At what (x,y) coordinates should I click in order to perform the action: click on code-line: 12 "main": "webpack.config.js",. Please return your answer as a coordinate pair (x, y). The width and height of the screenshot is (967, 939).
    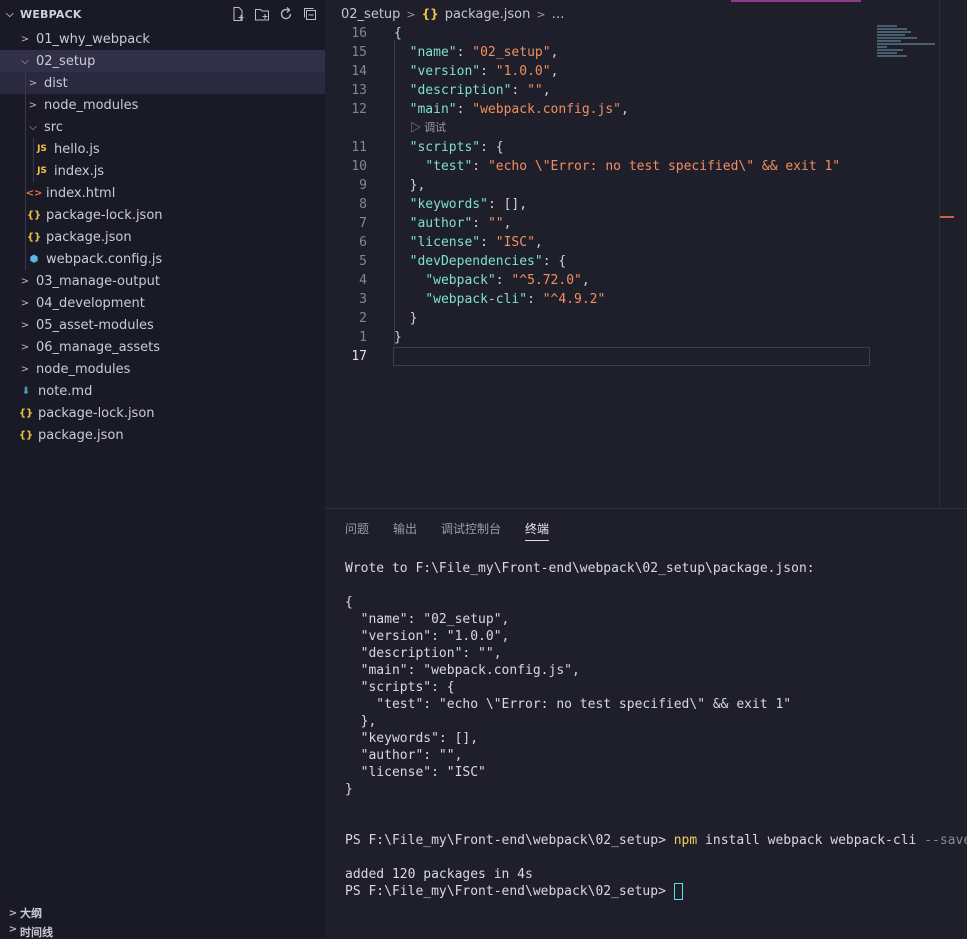
    Looking at the image, I should click on (597, 109).